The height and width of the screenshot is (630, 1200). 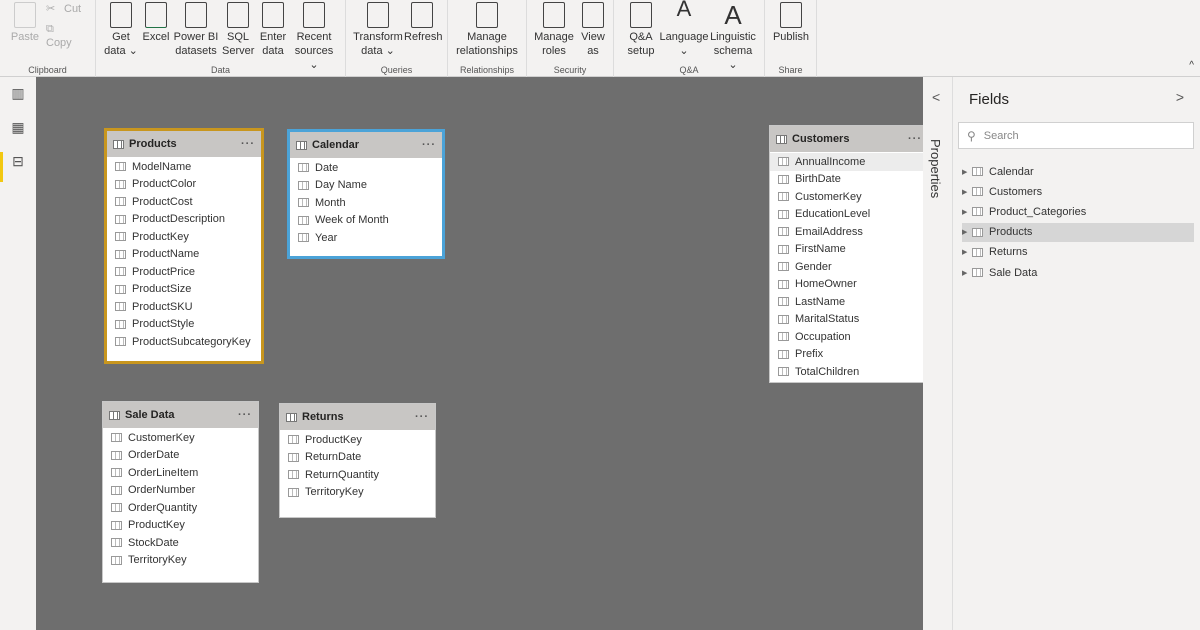 What do you see at coordinates (846, 320) in the screenshot?
I see `field-row: MaritalStatus` at bounding box center [846, 320].